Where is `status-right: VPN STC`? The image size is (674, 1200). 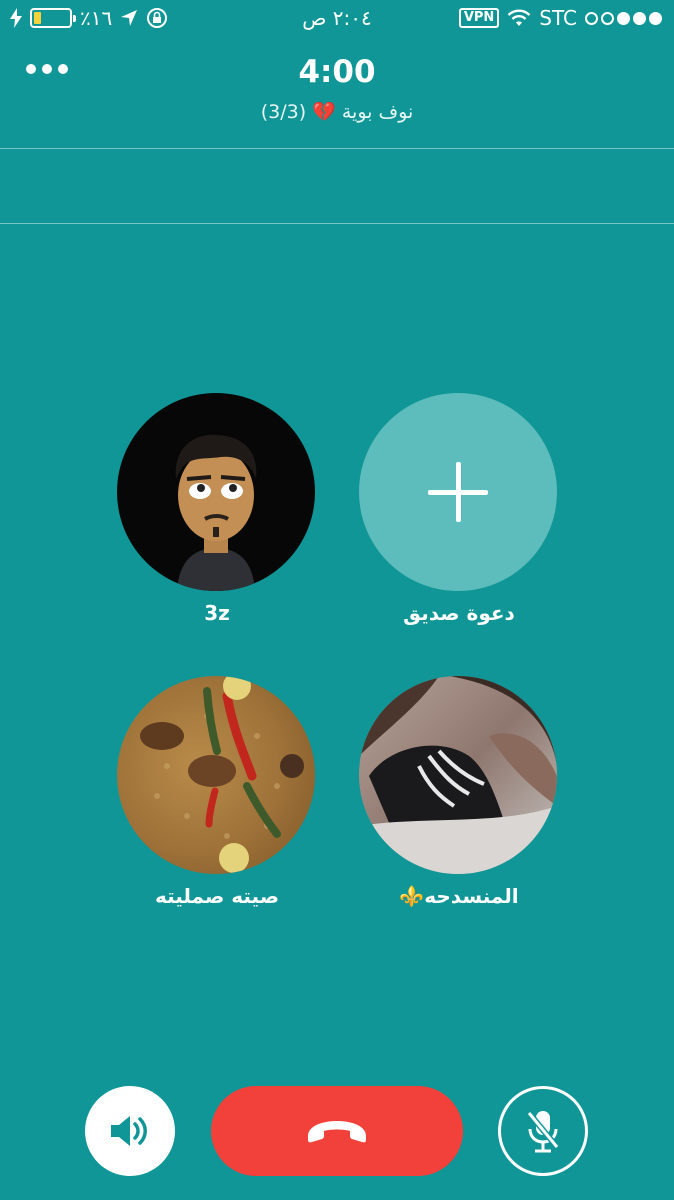 status-right: VPN STC is located at coordinates (560, 18).